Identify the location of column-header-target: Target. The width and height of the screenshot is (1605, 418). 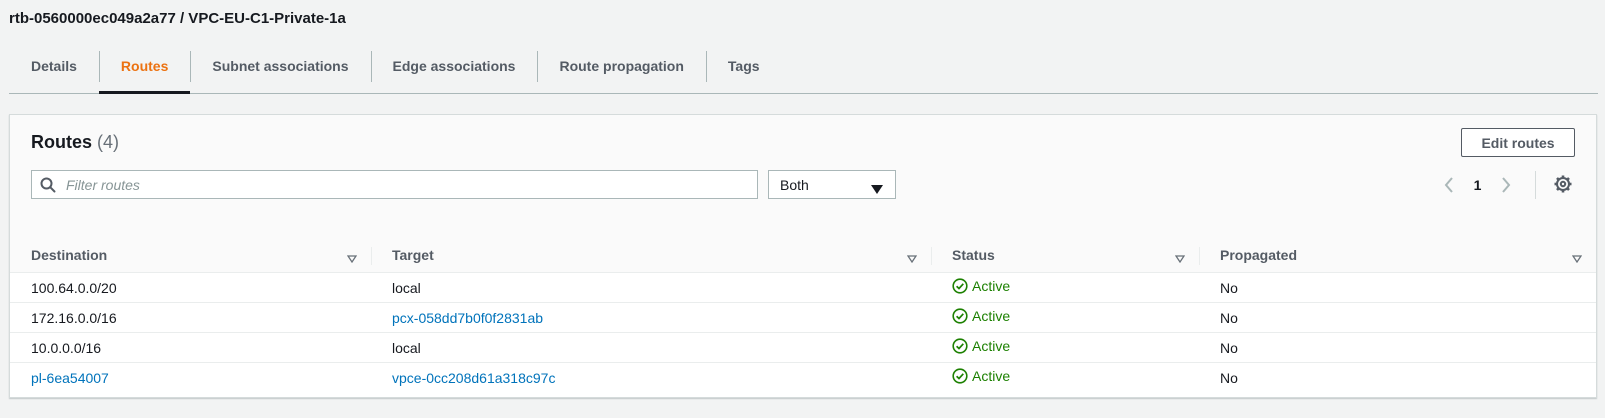
(651, 255).